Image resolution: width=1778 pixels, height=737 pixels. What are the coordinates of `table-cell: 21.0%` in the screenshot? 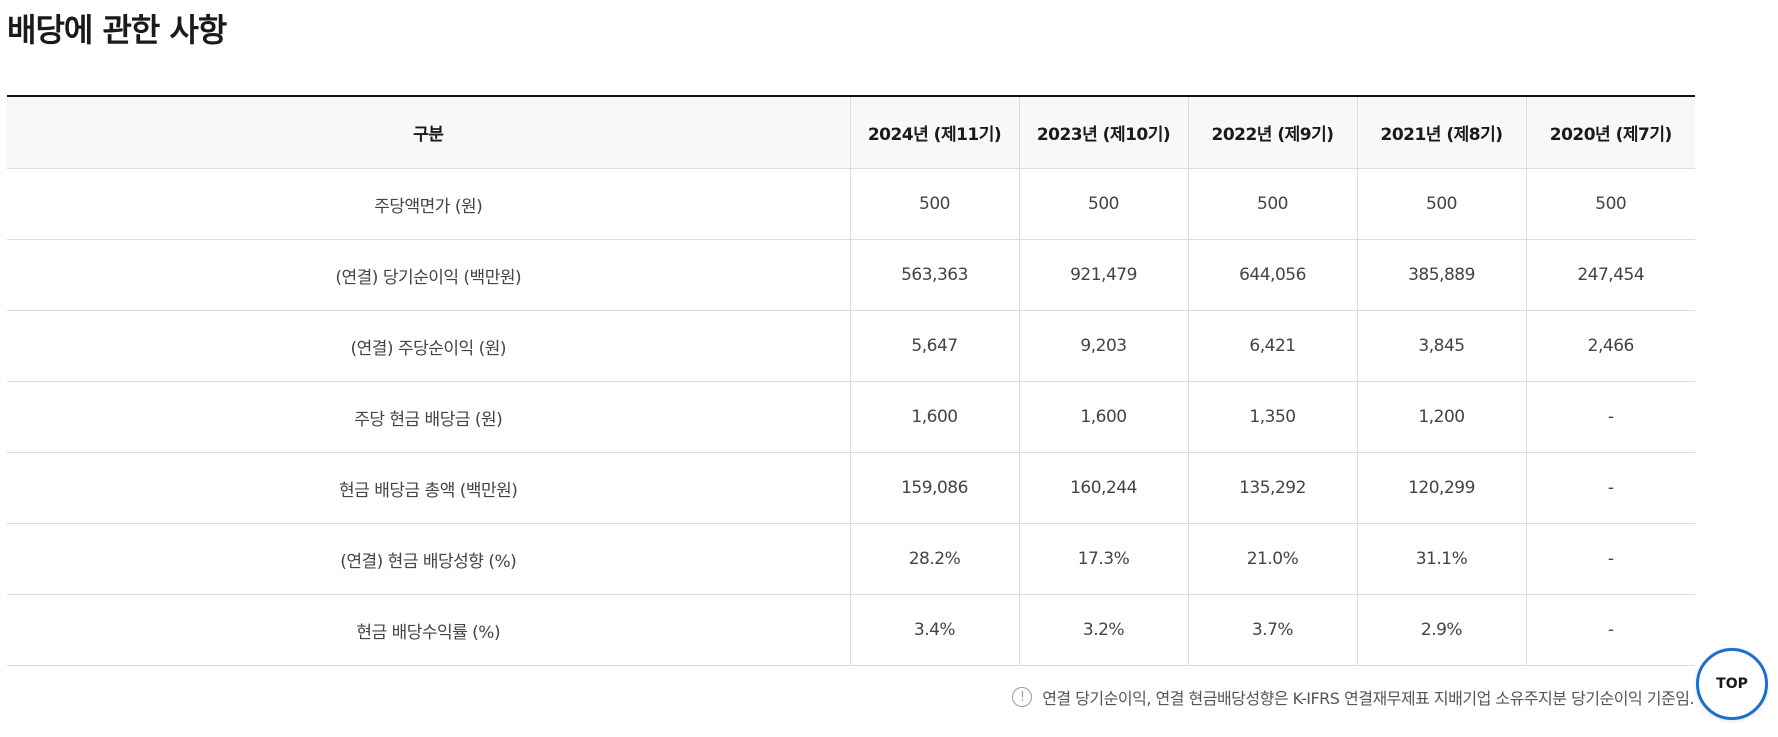 It's located at (1272, 559).